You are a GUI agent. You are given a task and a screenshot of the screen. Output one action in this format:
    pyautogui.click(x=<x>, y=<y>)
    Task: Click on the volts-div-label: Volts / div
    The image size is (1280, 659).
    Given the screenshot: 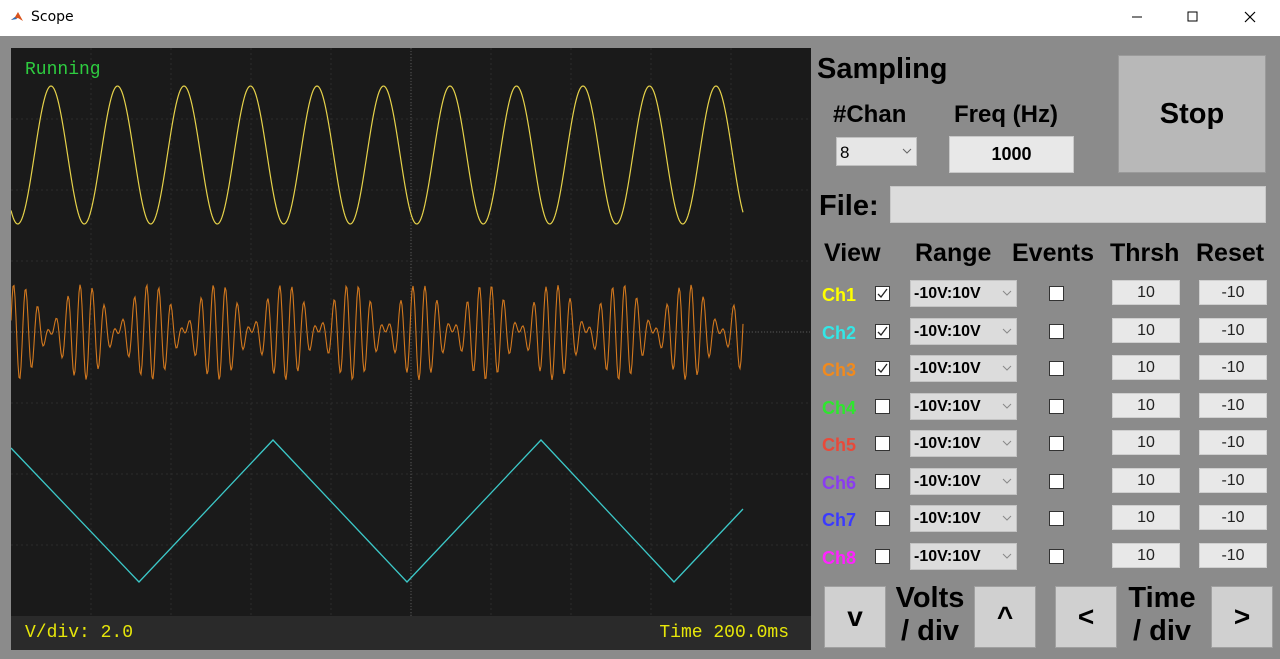 What is the action you would take?
    pyautogui.click(x=930, y=615)
    